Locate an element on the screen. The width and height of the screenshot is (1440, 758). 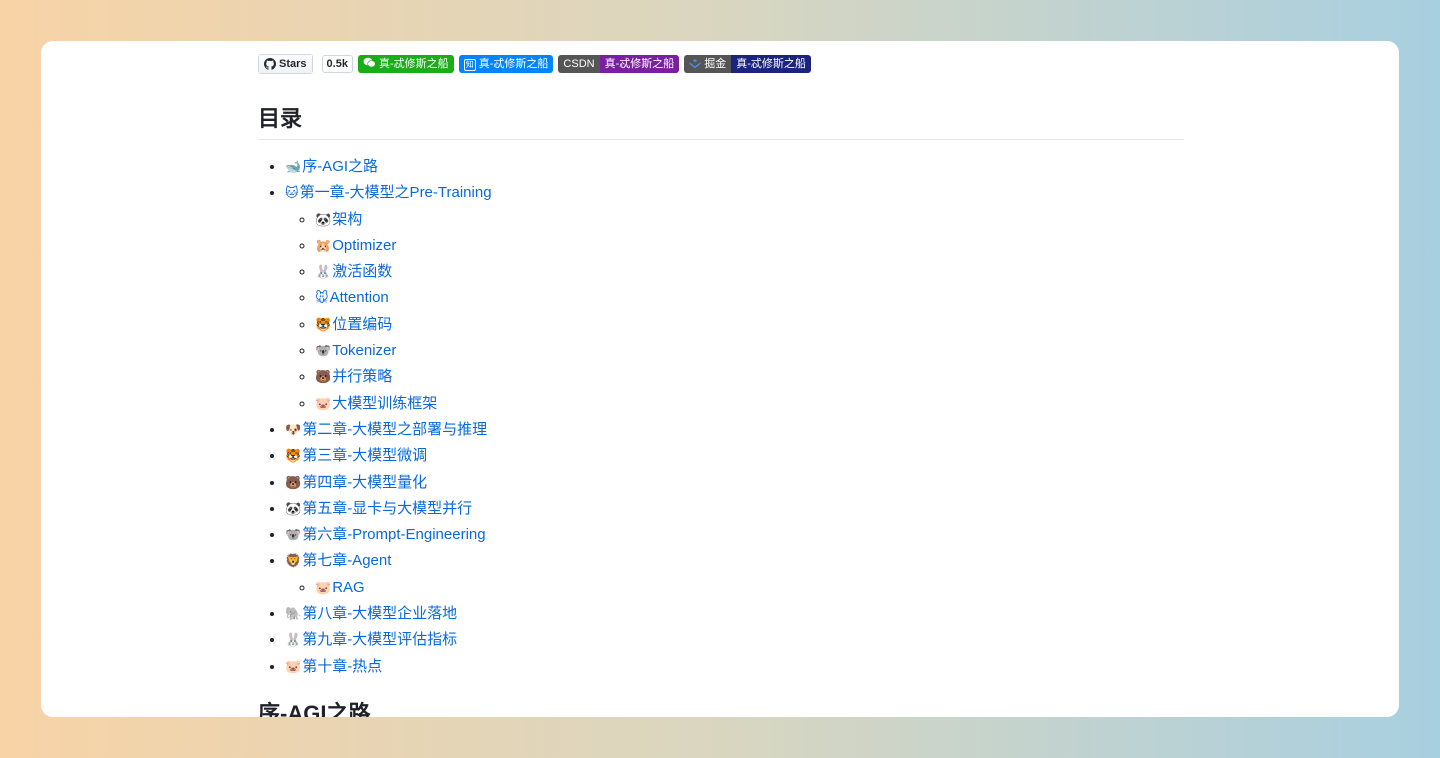
toc-item: 🐯第三章-大模型微调 is located at coordinates (734, 456).